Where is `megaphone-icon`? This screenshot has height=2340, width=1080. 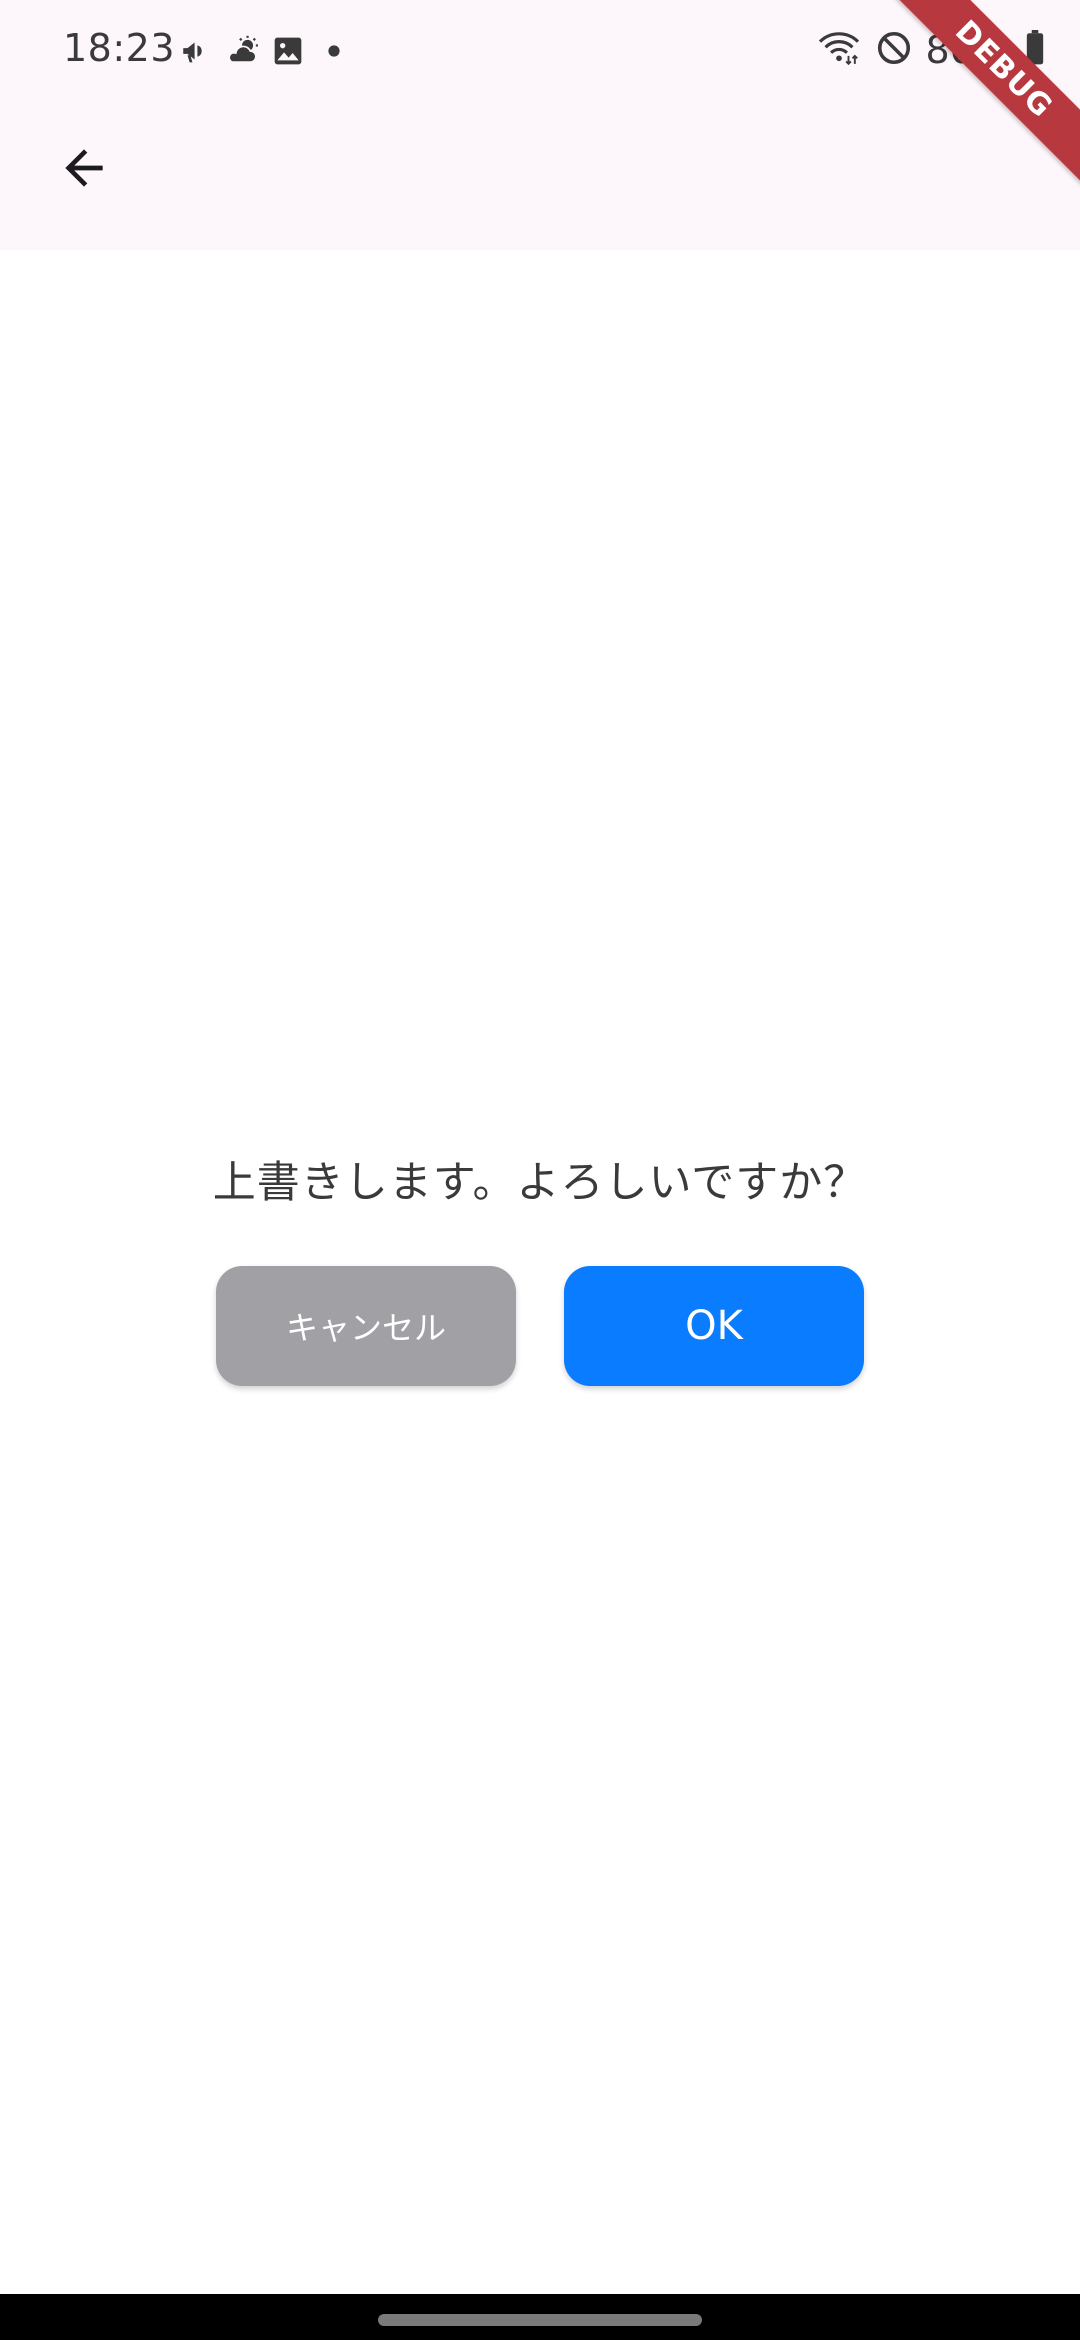
megaphone-icon is located at coordinates (196, 51).